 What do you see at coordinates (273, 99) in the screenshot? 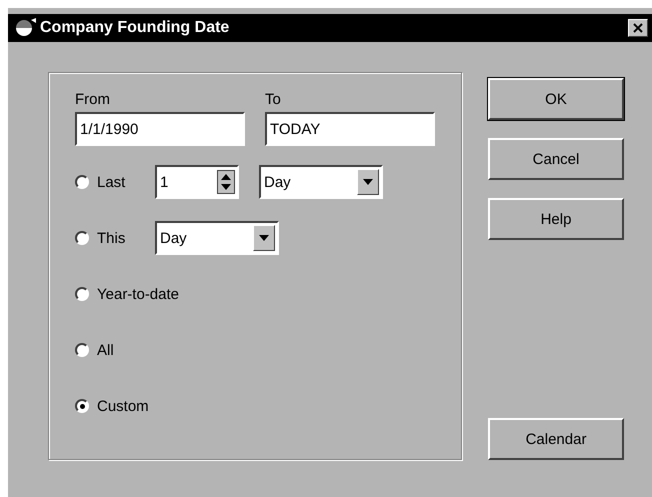
I see `field-label: To` at bounding box center [273, 99].